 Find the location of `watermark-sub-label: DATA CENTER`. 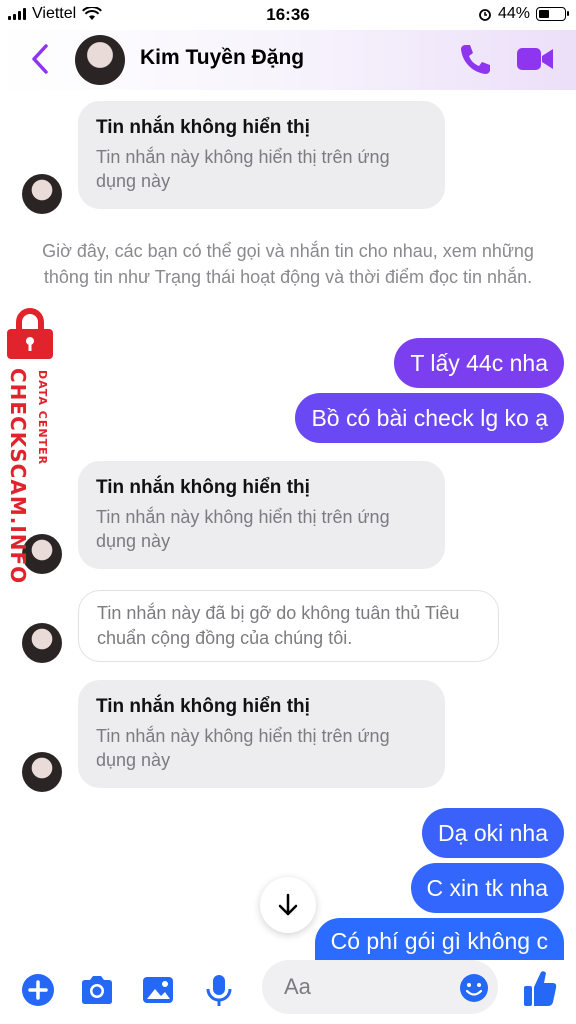

watermark-sub-label: DATA CENTER is located at coordinates (42, 418).